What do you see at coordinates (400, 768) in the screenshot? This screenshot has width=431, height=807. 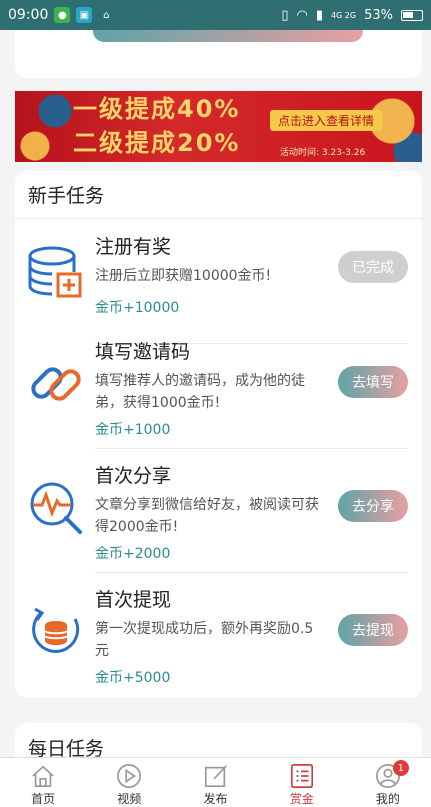 I see `notification-badge: 1` at bounding box center [400, 768].